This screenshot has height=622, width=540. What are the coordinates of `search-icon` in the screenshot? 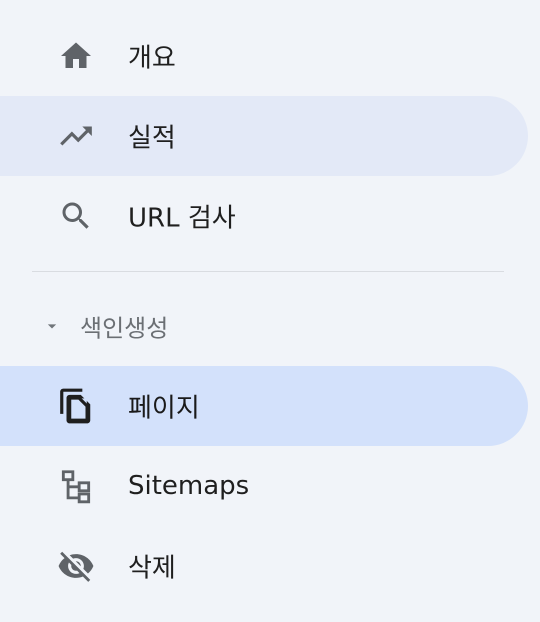 It's located at (76, 216).